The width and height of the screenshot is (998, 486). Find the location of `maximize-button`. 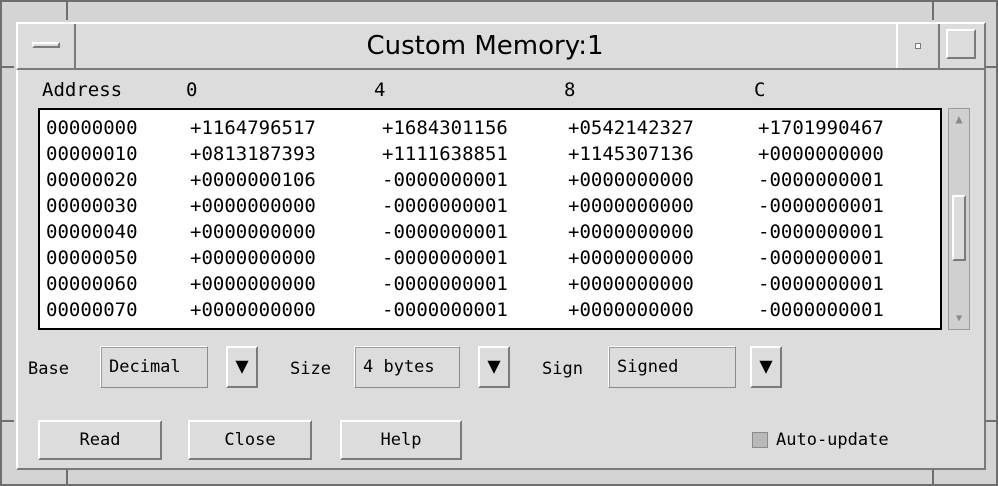

maximize-button is located at coordinates (961, 46).